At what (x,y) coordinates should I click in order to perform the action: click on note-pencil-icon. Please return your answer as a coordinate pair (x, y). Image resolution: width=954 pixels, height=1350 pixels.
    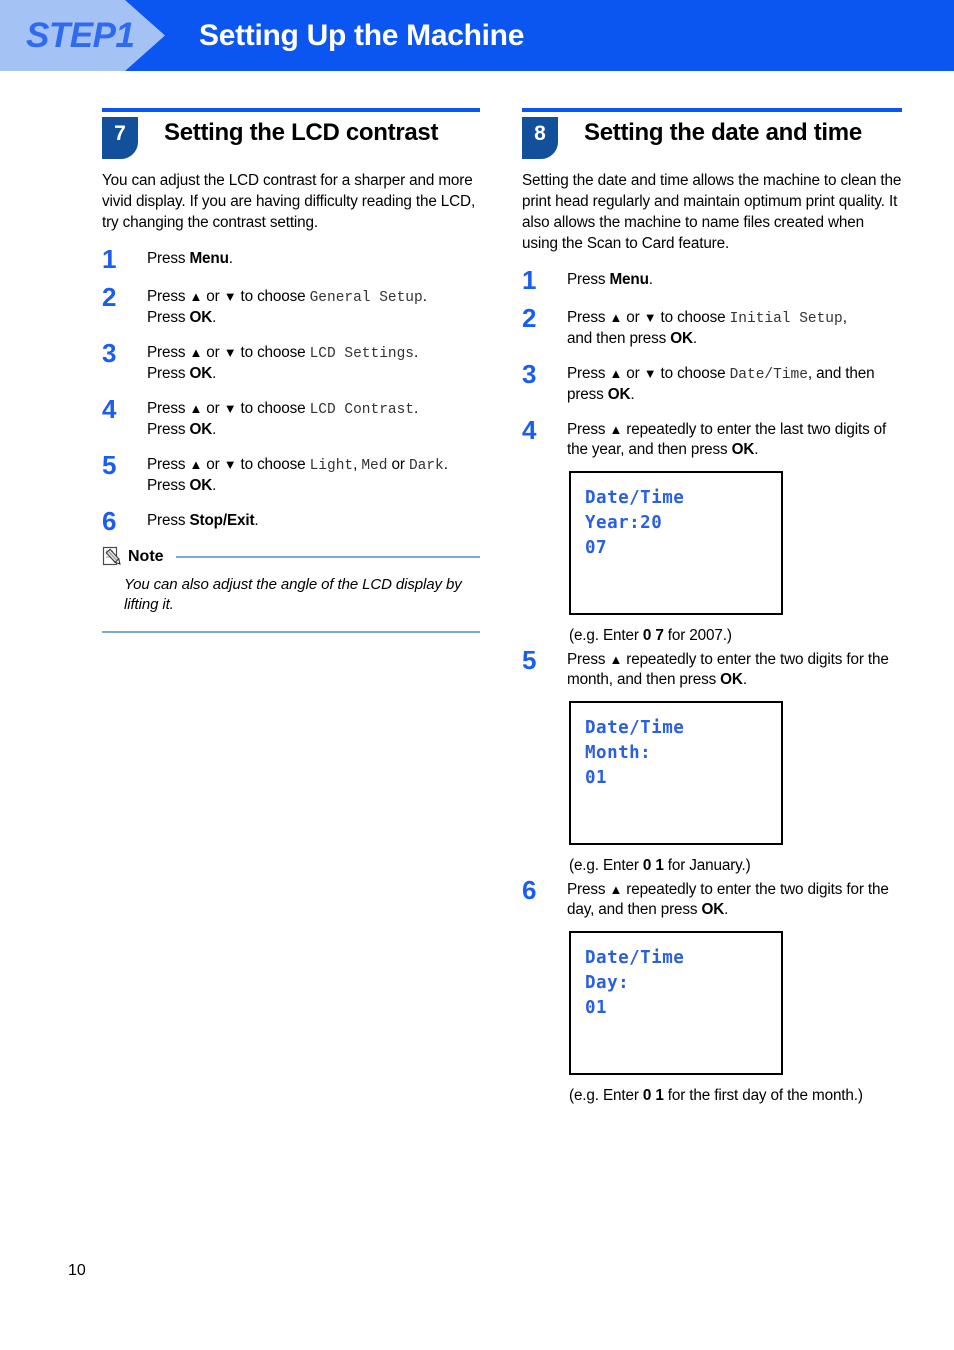
    Looking at the image, I should click on (113, 557).